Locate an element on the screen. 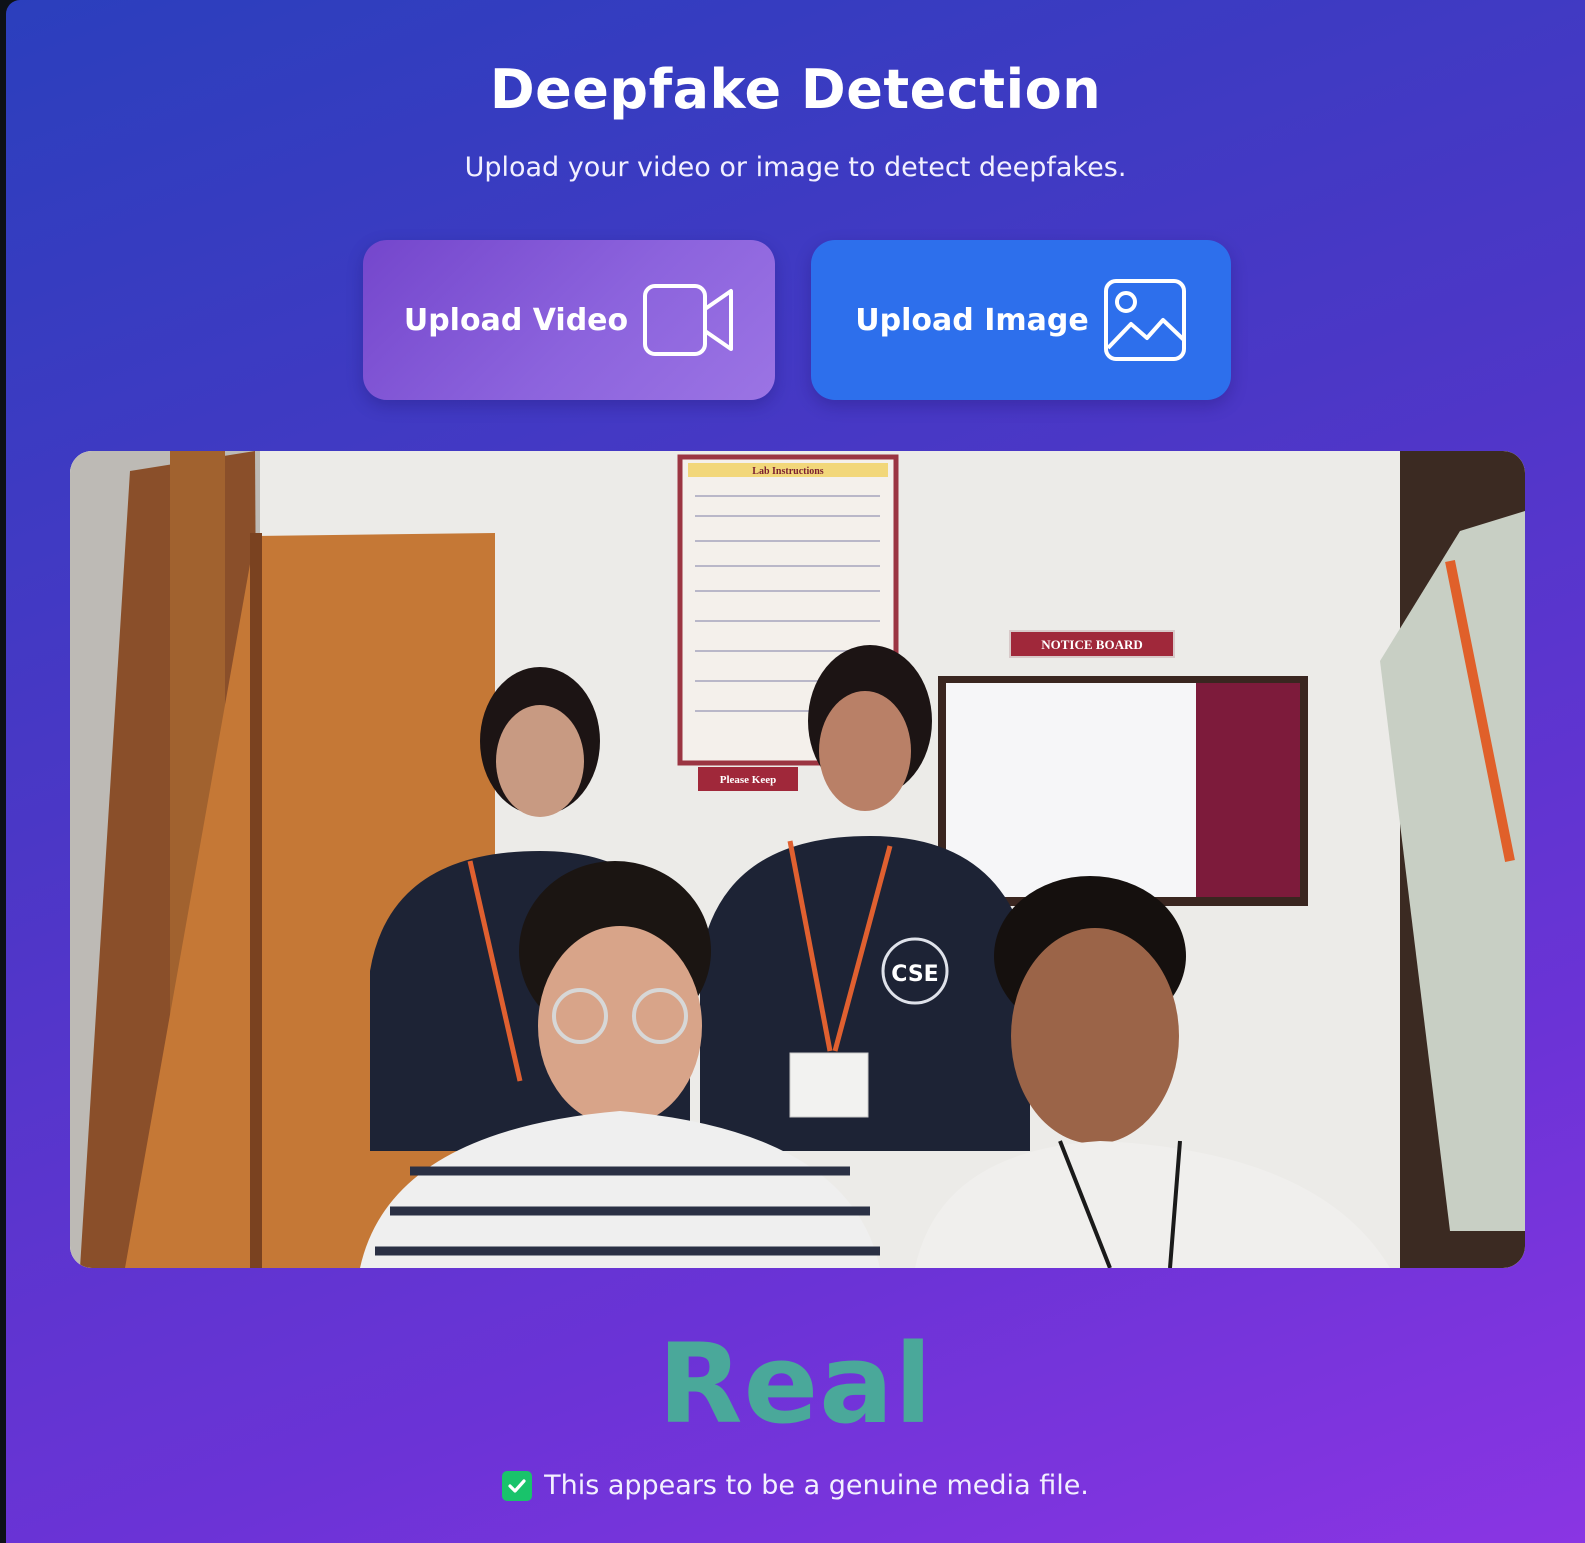 Image resolution: width=1585 pixels, height=1543 pixels. upload-image-label: Upload Image is located at coordinates (972, 320).